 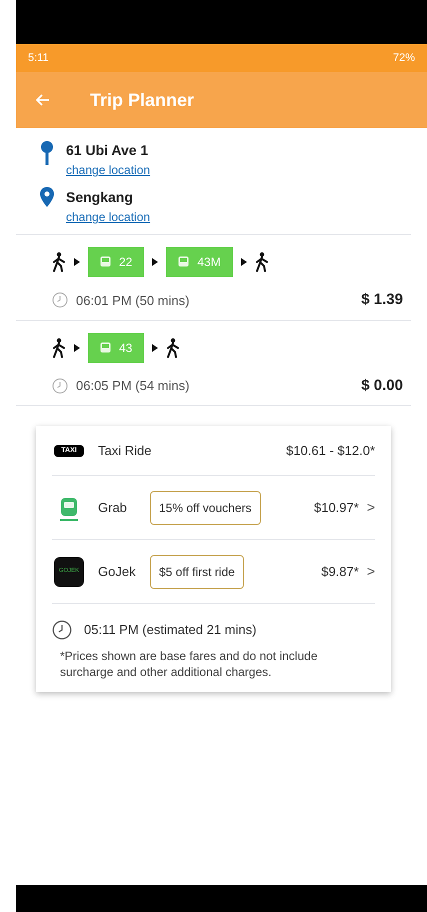 I want to click on map-marker-icon, so click(x=47, y=197).